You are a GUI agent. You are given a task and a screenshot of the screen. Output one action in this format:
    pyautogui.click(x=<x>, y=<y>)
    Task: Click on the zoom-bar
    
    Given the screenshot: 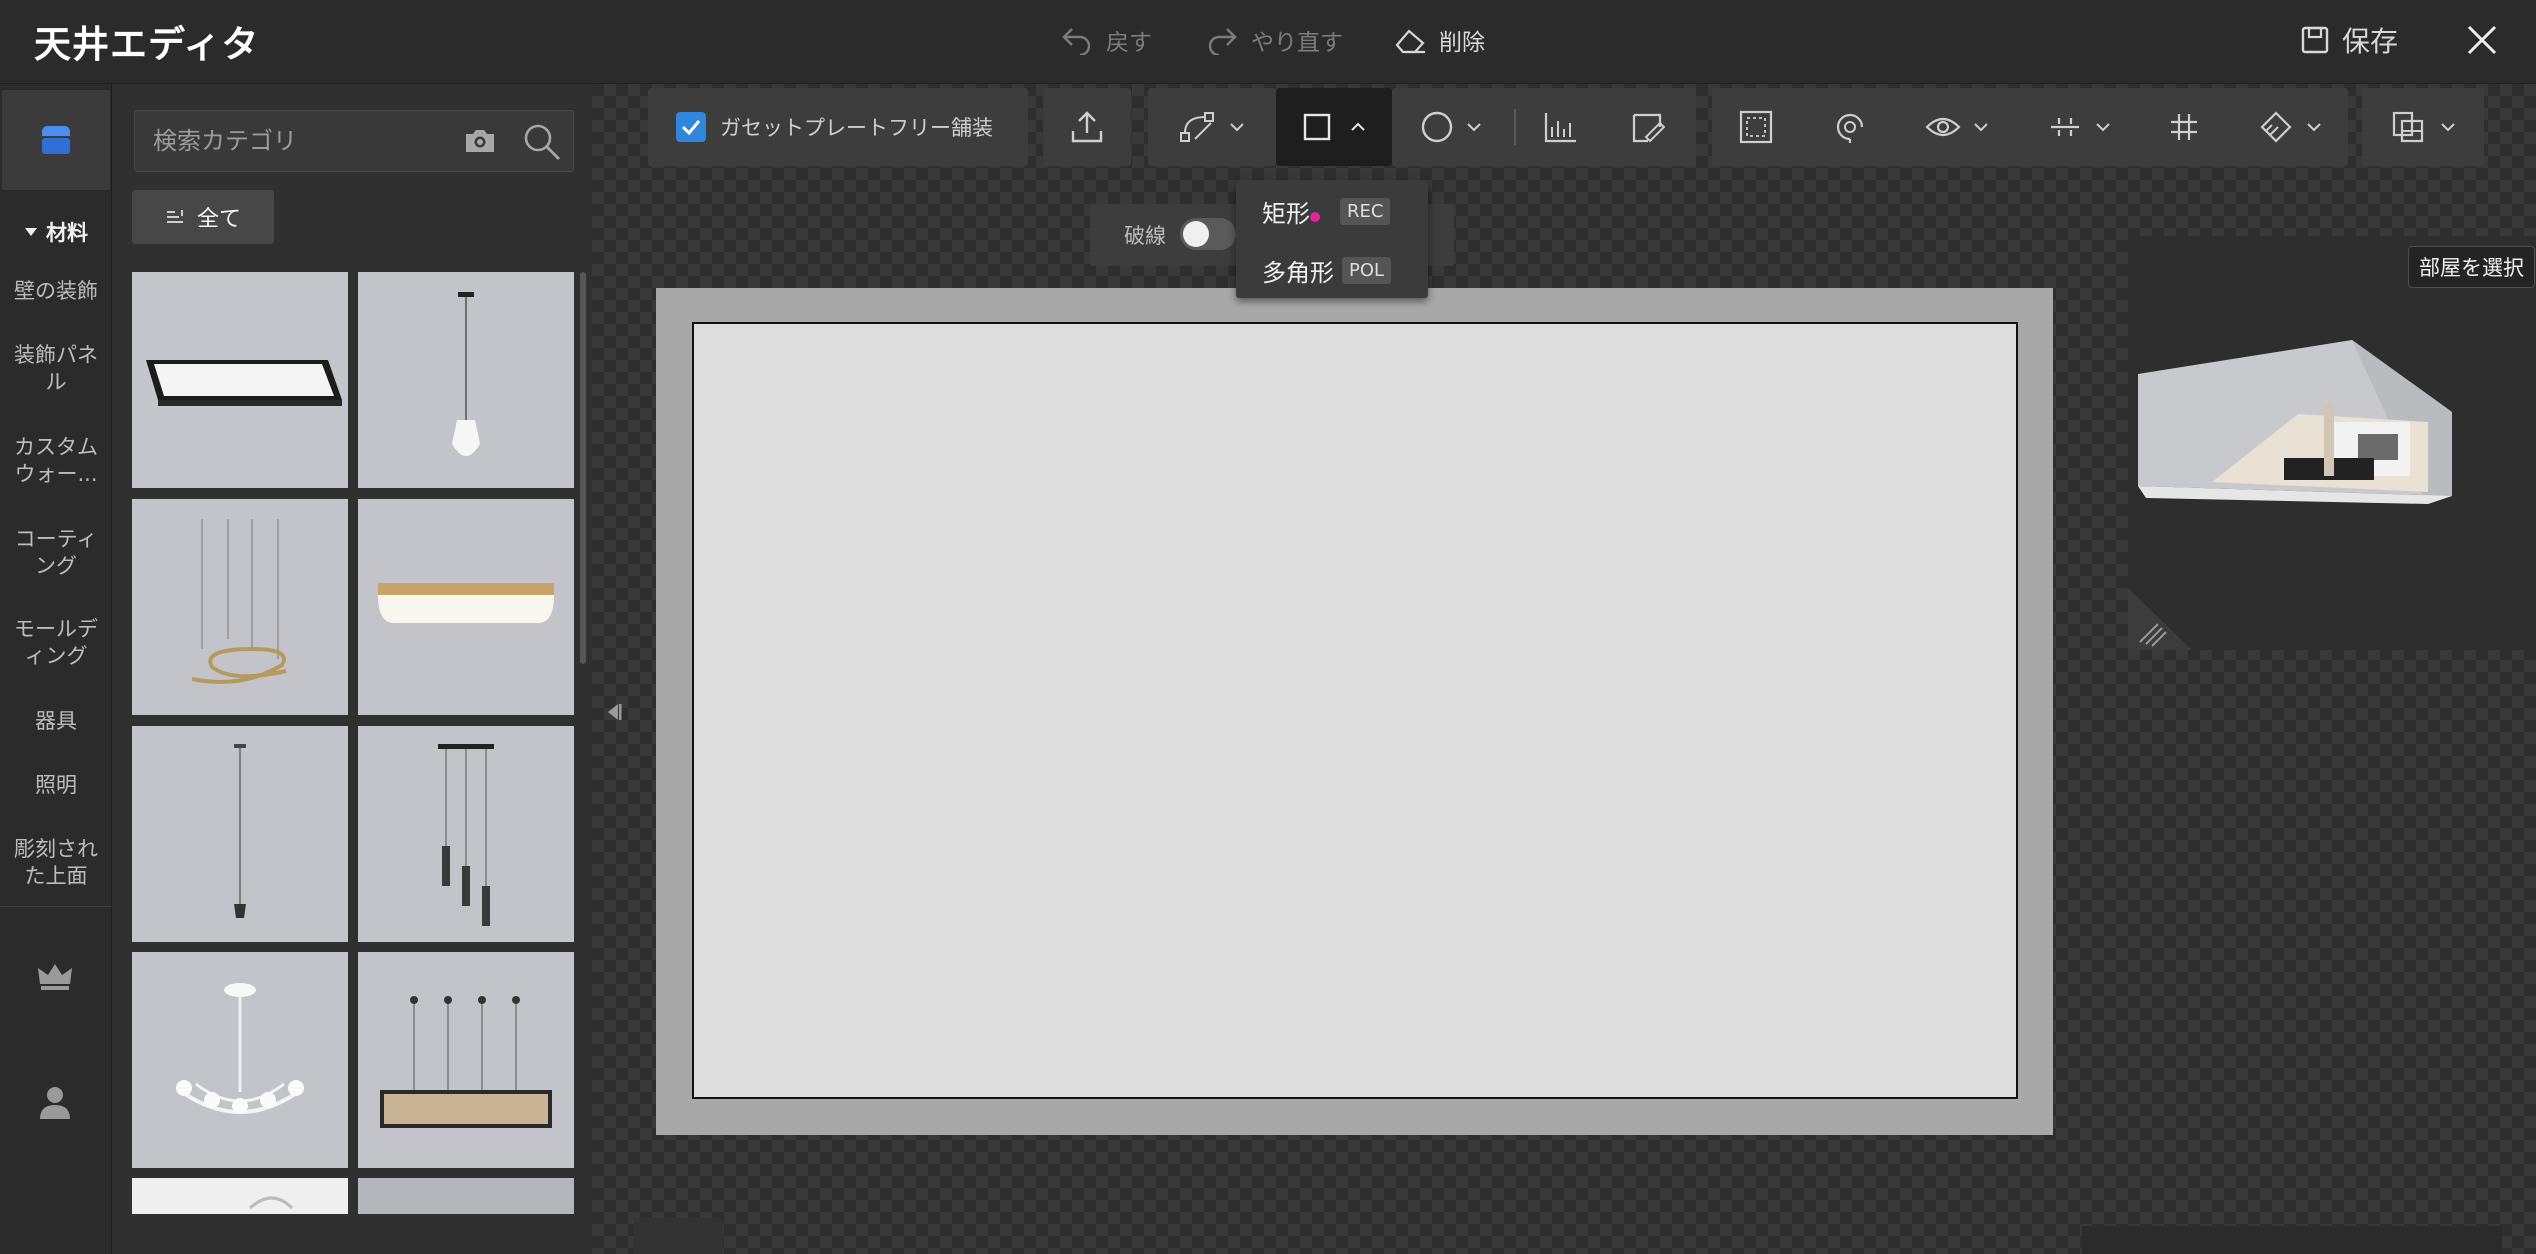 What is the action you would take?
    pyautogui.click(x=2292, y=1240)
    